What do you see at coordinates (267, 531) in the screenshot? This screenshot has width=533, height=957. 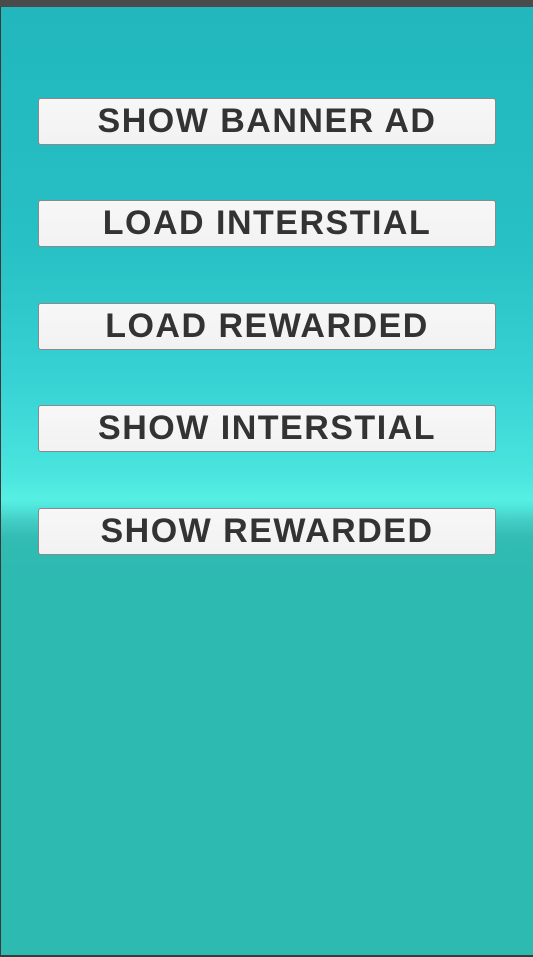 I see `show-rewarded-button: SHOW REWARDED` at bounding box center [267, 531].